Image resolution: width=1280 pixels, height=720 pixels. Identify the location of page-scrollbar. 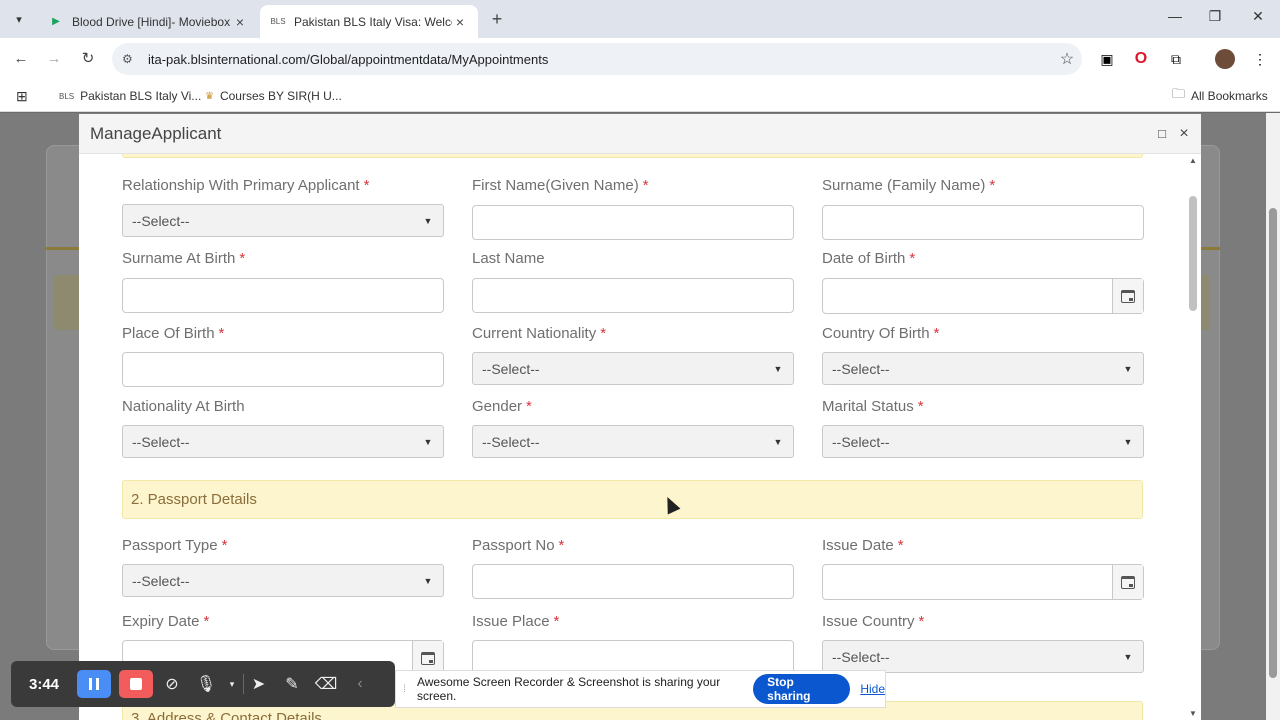
(1273, 416).